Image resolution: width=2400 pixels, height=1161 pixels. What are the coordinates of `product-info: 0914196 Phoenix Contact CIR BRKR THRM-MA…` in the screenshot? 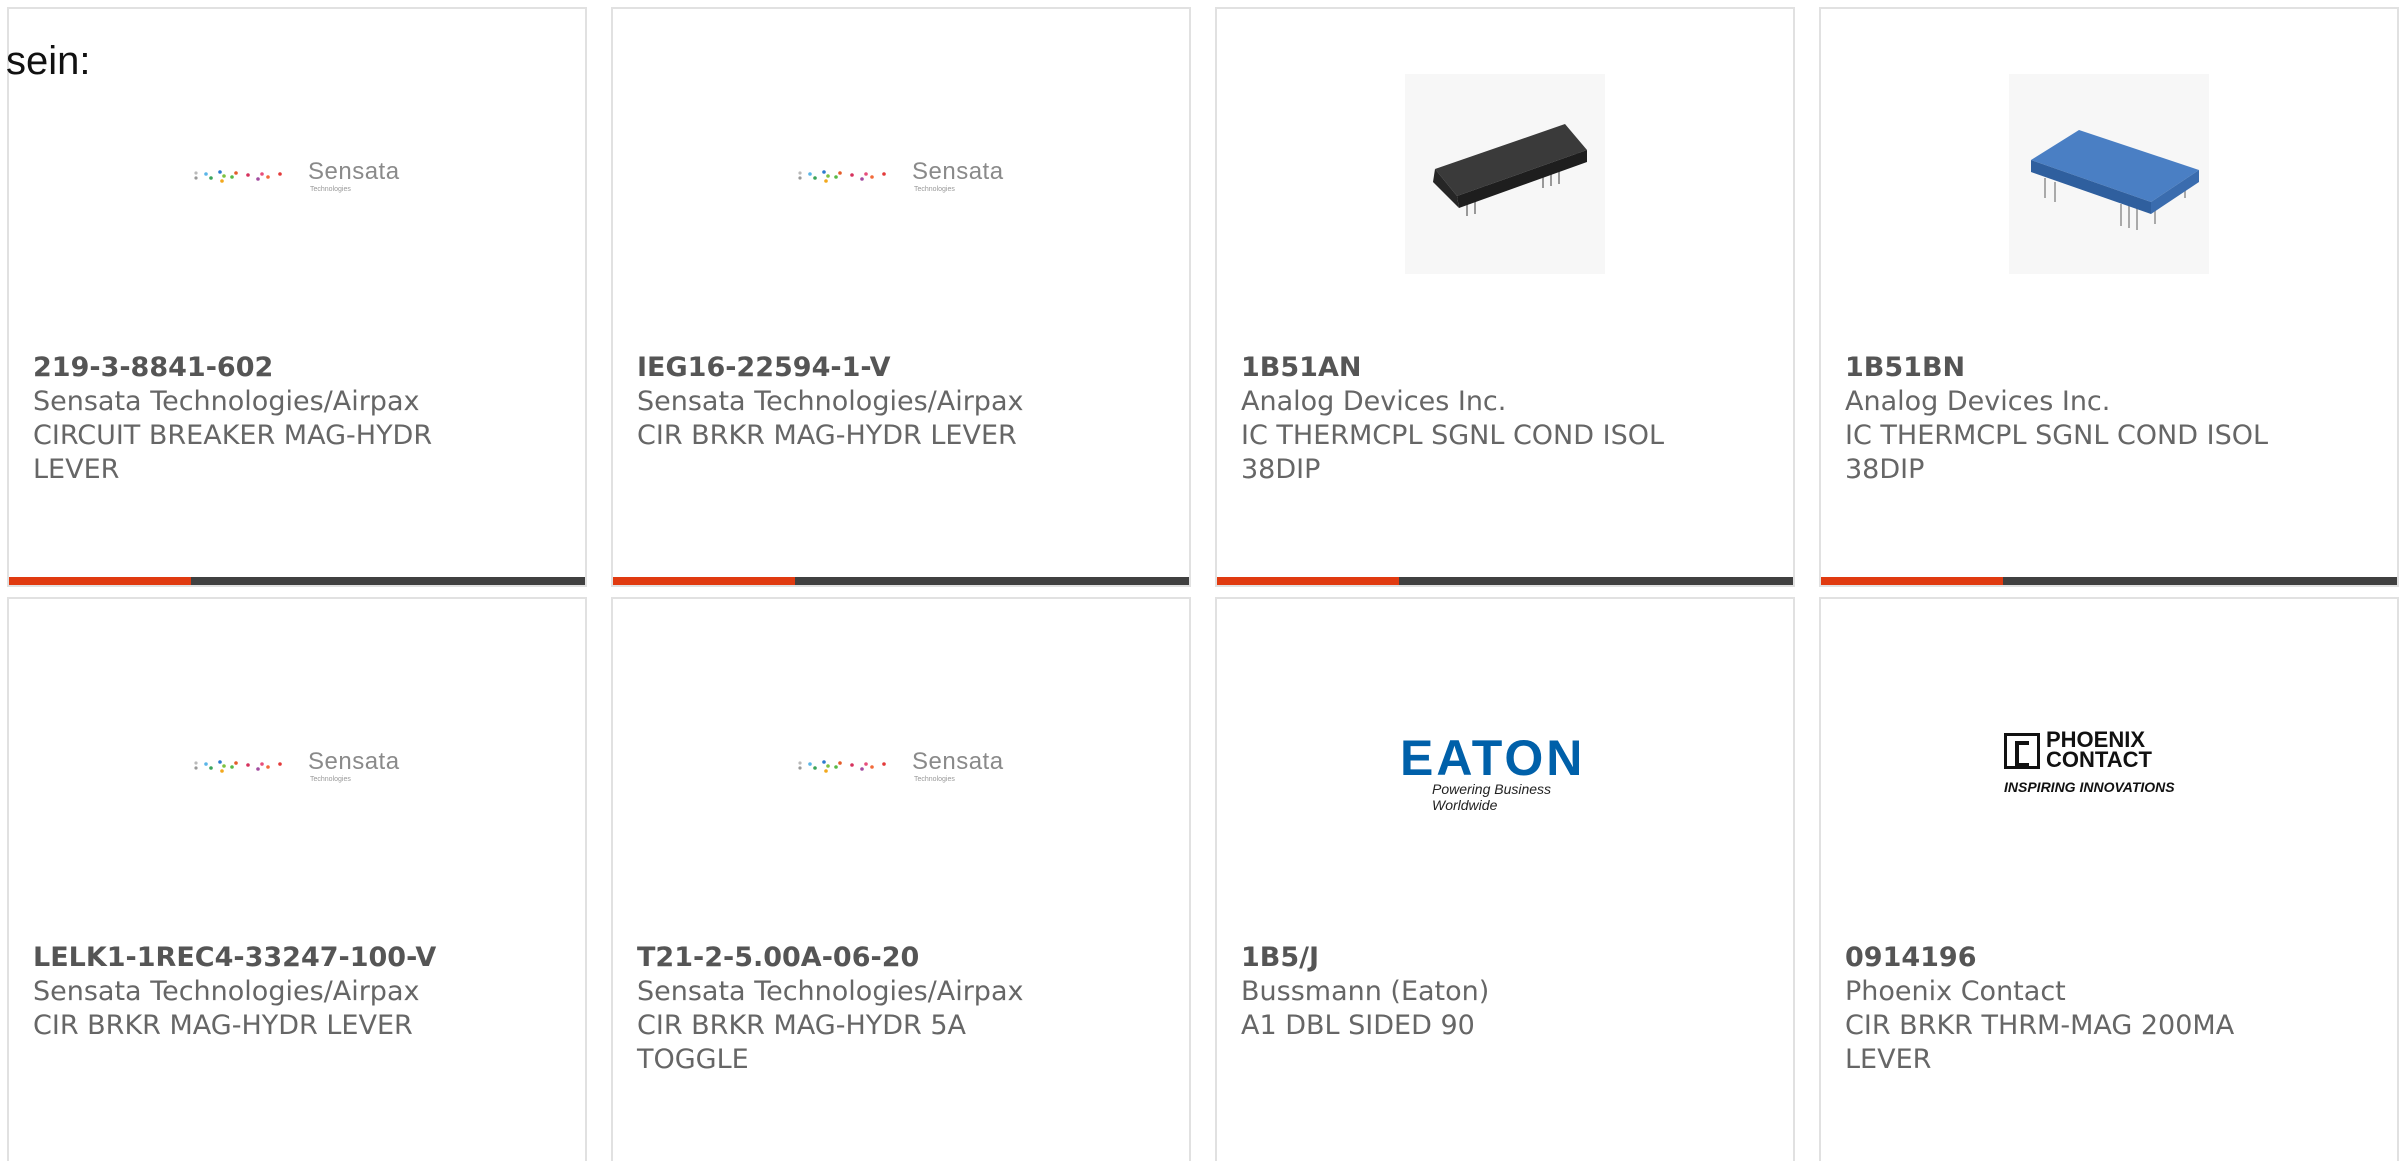 It's located at (2060, 1009).